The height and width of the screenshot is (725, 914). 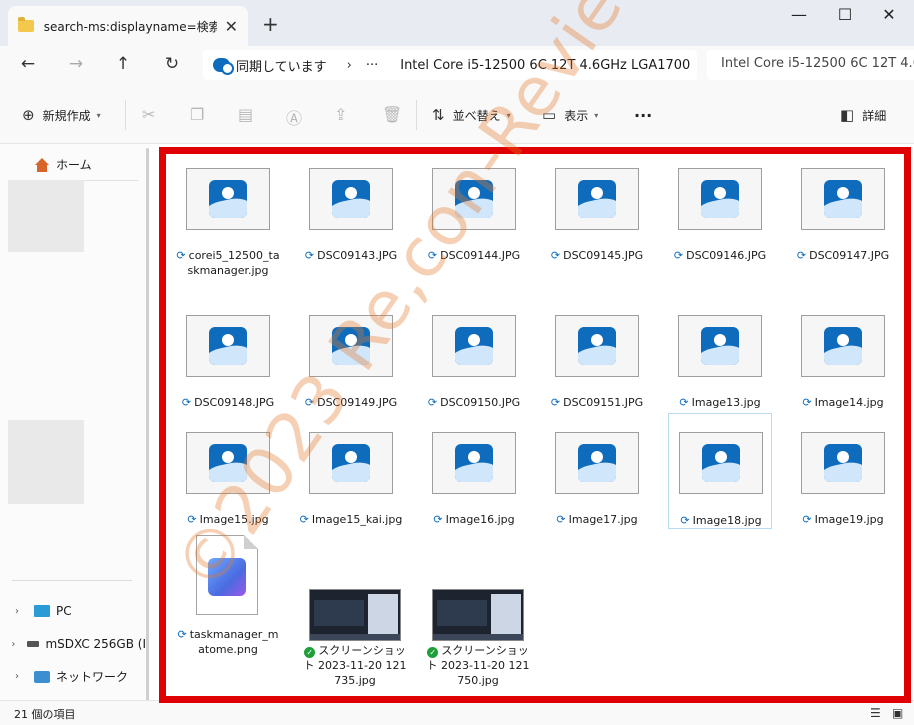 What do you see at coordinates (897, 713) in the screenshot?
I see `tiles-view-icon: ▣` at bounding box center [897, 713].